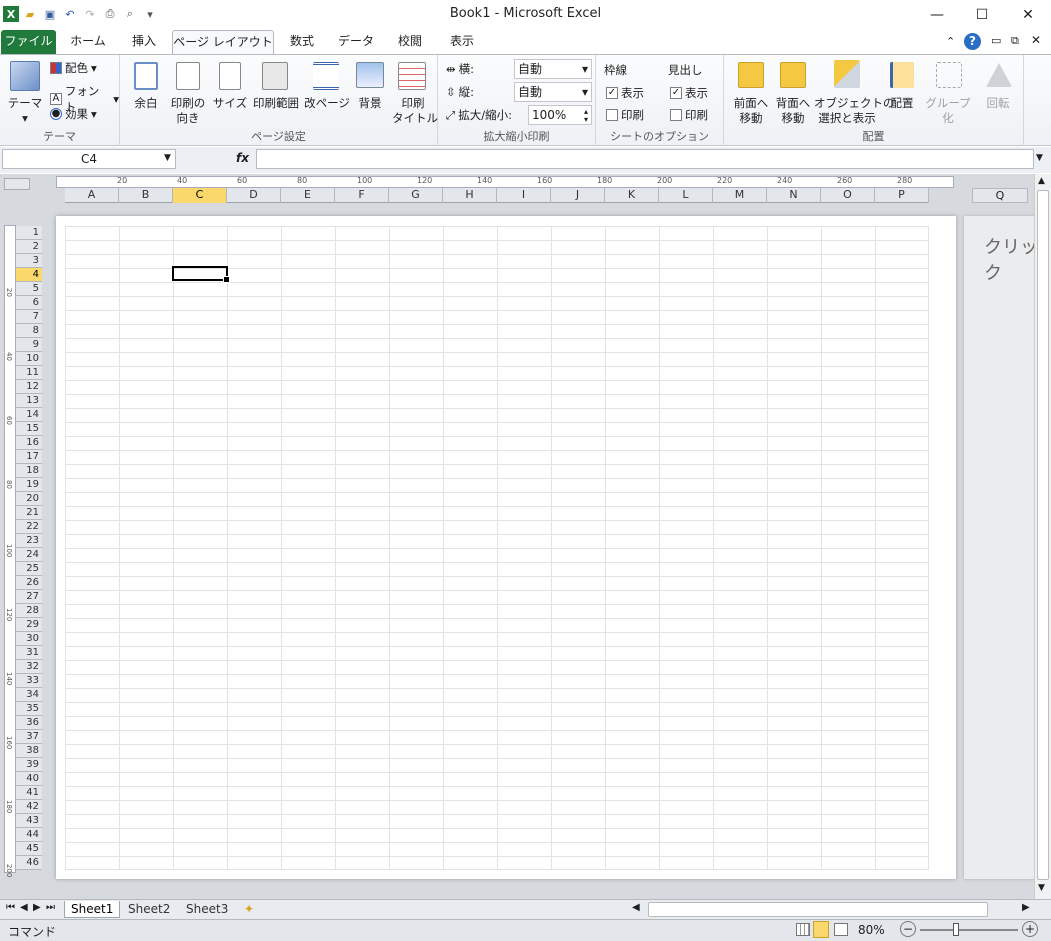 The width and height of the screenshot is (1051, 941). I want to click on column-header-q: Q, so click(1000, 195).